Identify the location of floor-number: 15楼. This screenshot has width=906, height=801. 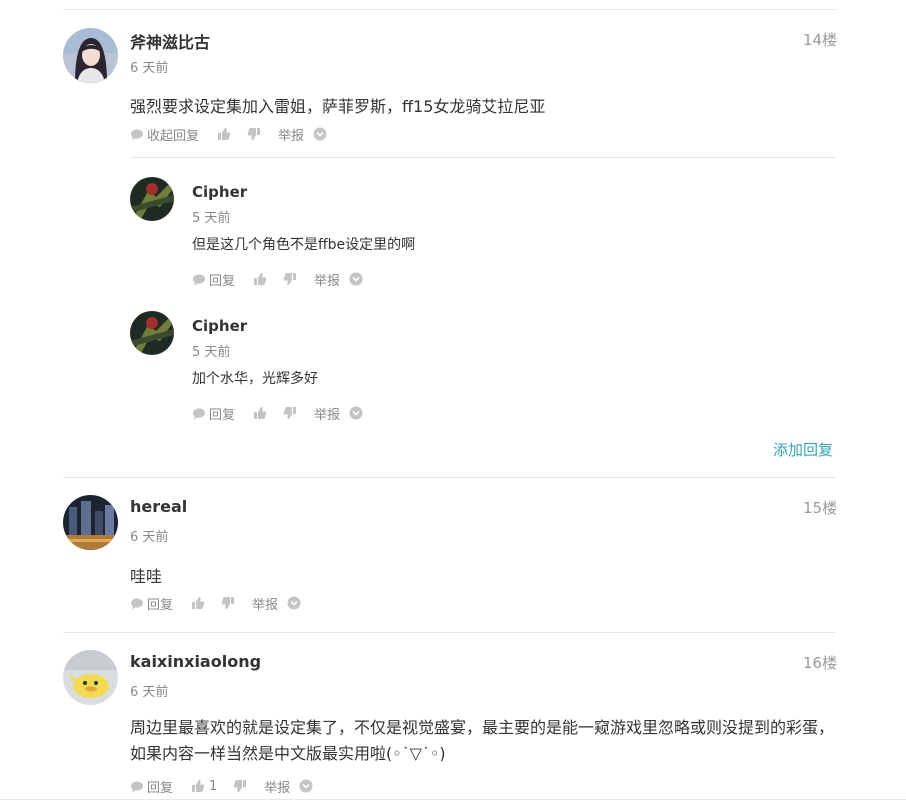
(820, 508).